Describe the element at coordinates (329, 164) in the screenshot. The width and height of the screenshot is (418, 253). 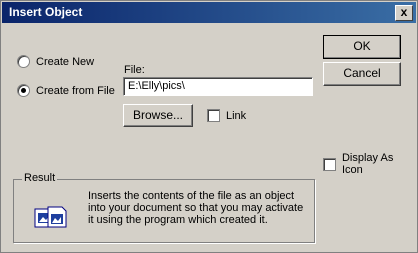
I see `display-as-icon-check-box` at that location.